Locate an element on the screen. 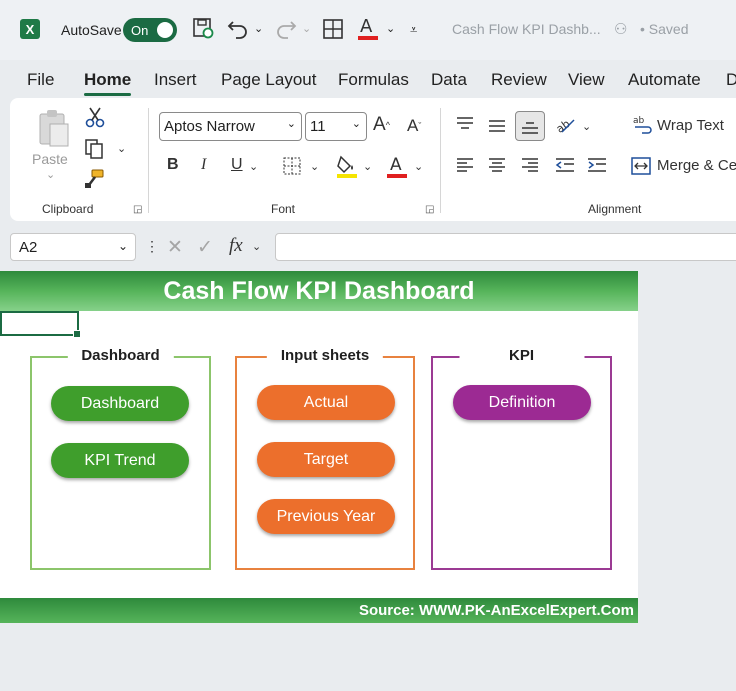 This screenshot has height=691, width=736. font-name-select: Aptos Narrow ⌄ is located at coordinates (230, 126).